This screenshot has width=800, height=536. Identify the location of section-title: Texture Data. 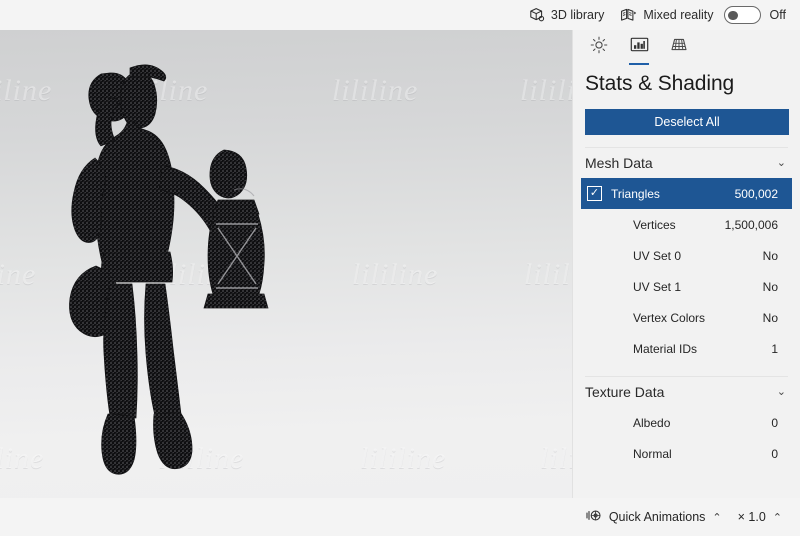
(625, 392).